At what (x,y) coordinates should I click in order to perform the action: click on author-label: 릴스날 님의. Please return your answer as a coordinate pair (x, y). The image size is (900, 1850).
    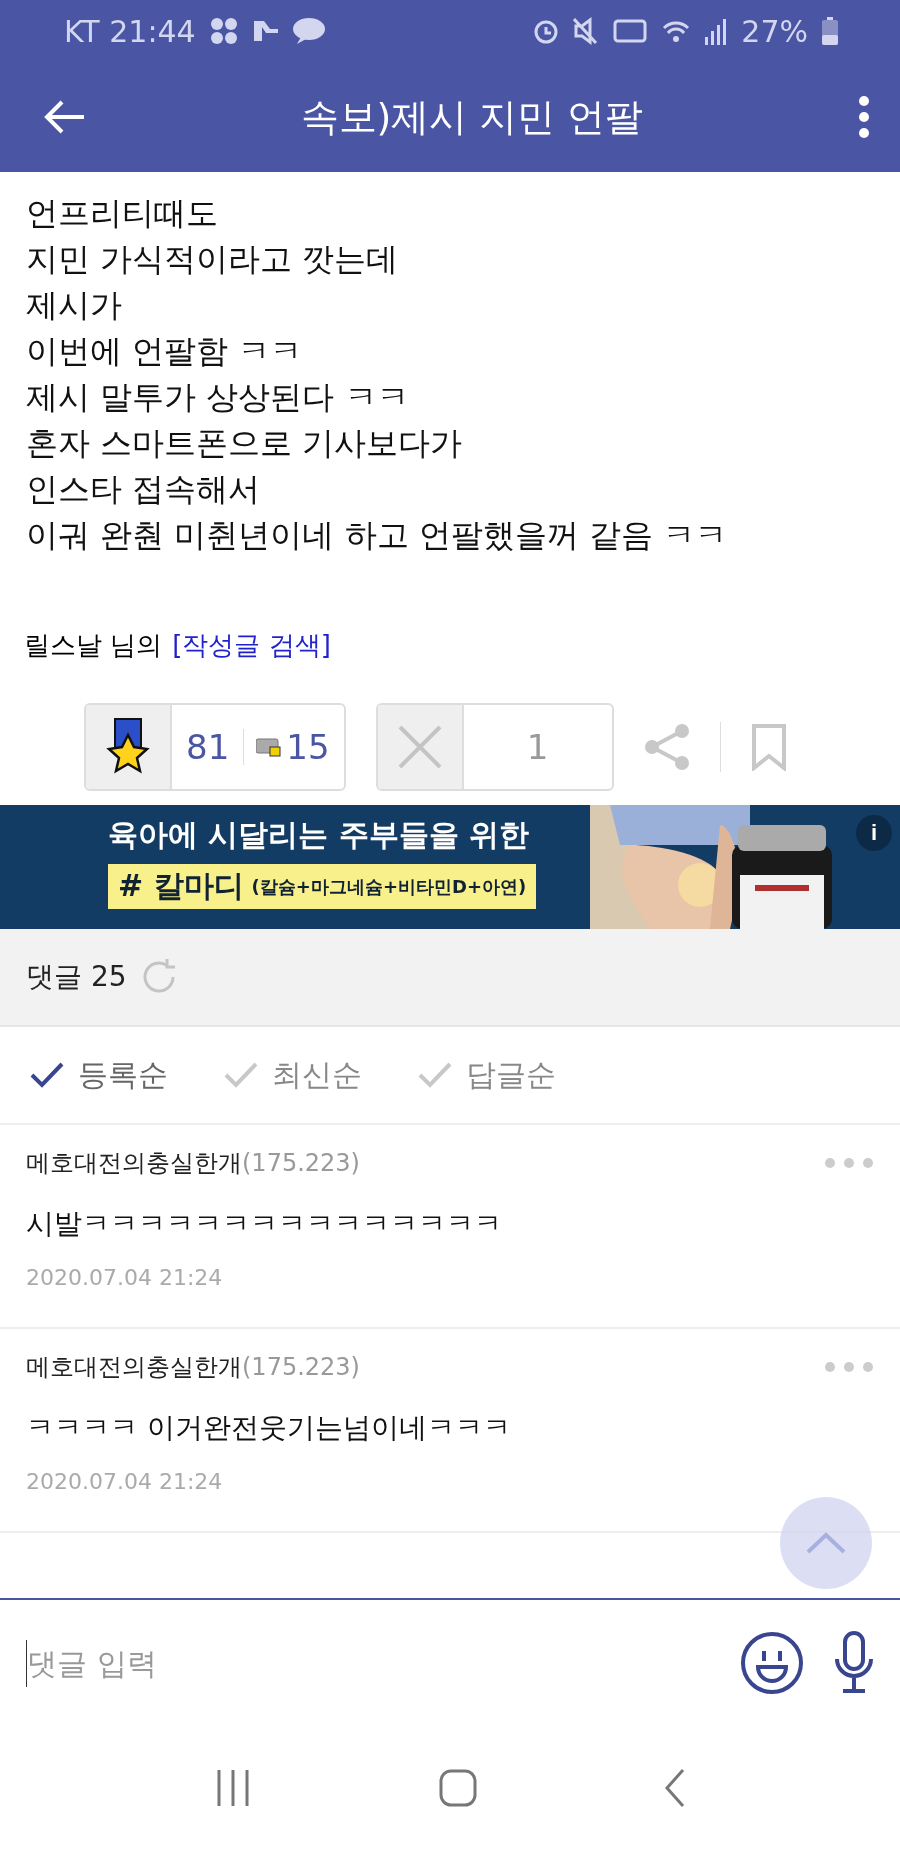
    Looking at the image, I should click on (93, 645).